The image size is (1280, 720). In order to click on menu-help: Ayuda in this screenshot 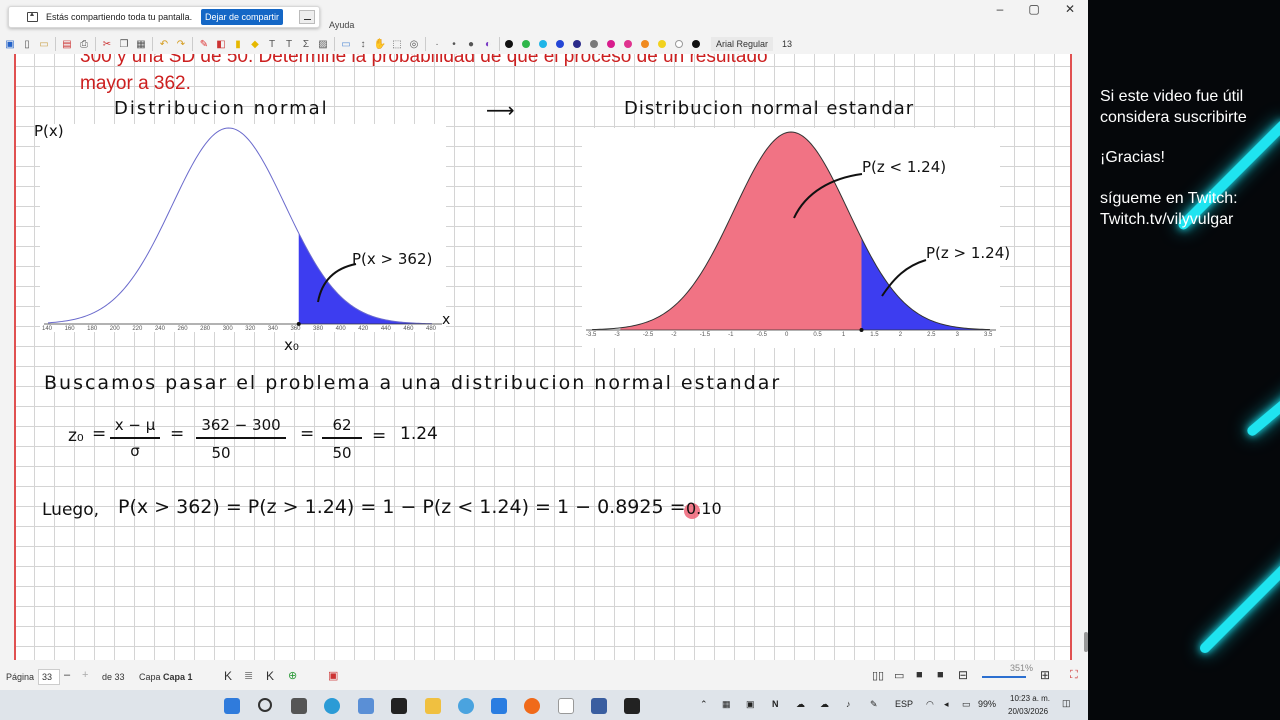, I will do `click(341, 25)`.